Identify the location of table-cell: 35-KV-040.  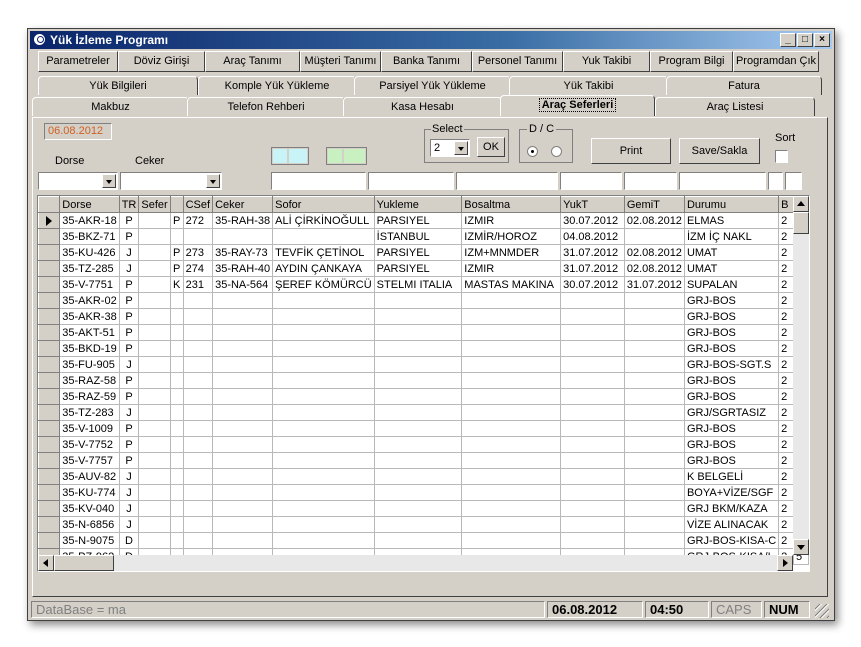
(89, 508).